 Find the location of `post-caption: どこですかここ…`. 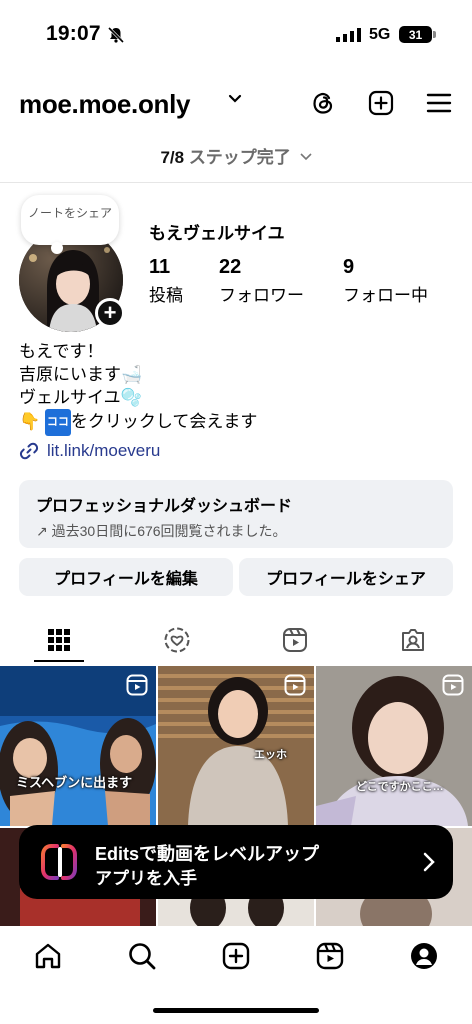

post-caption: どこですかここ… is located at coordinates (400, 787).